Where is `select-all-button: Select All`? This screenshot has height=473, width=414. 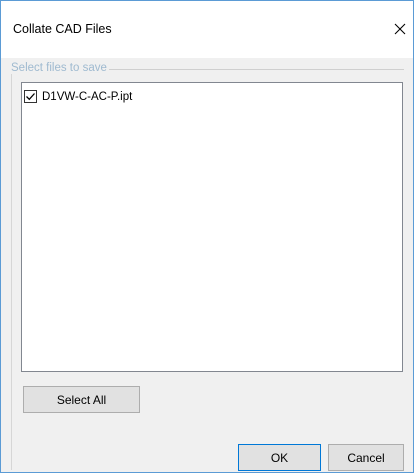 select-all-button: Select All is located at coordinates (81, 399).